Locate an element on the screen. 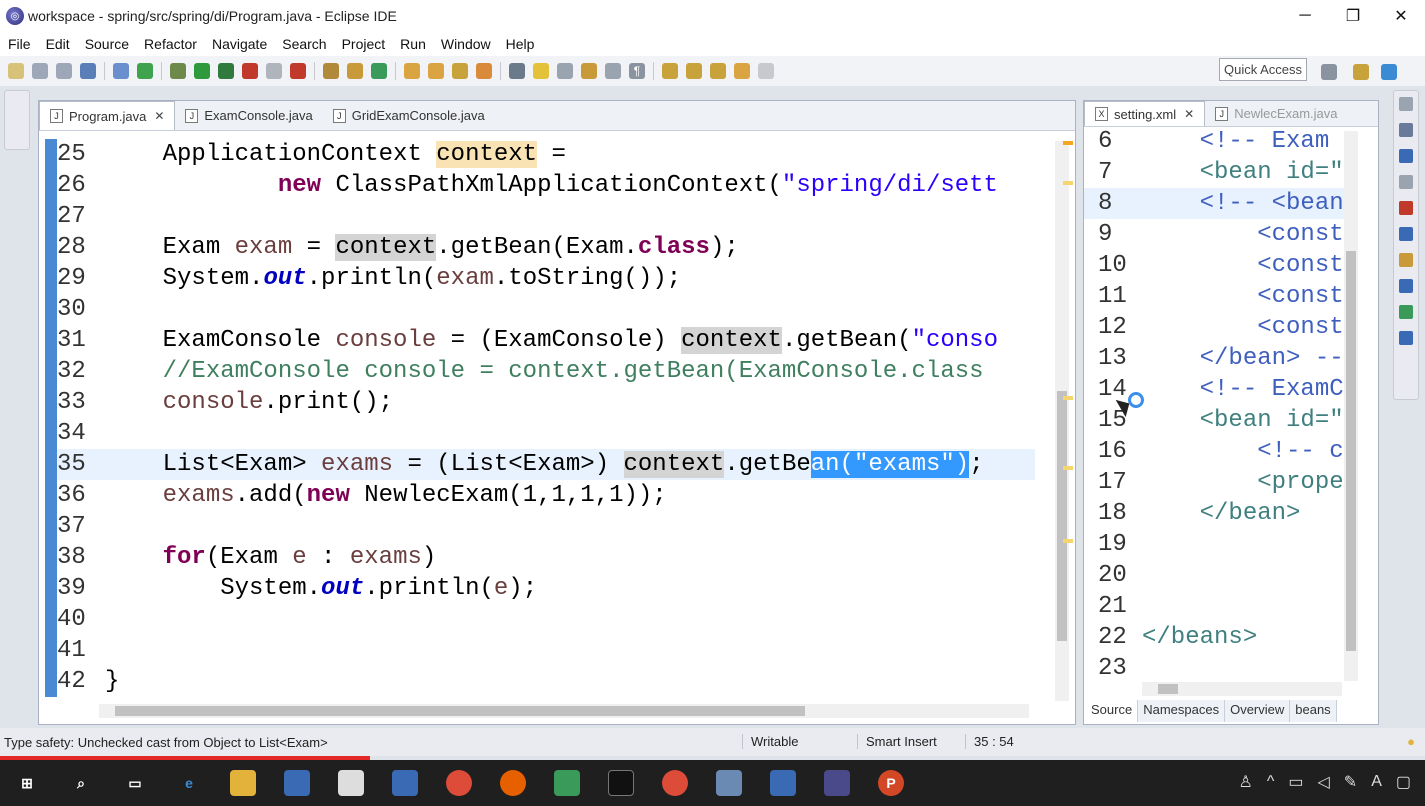  store-icon is located at coordinates (297, 783).